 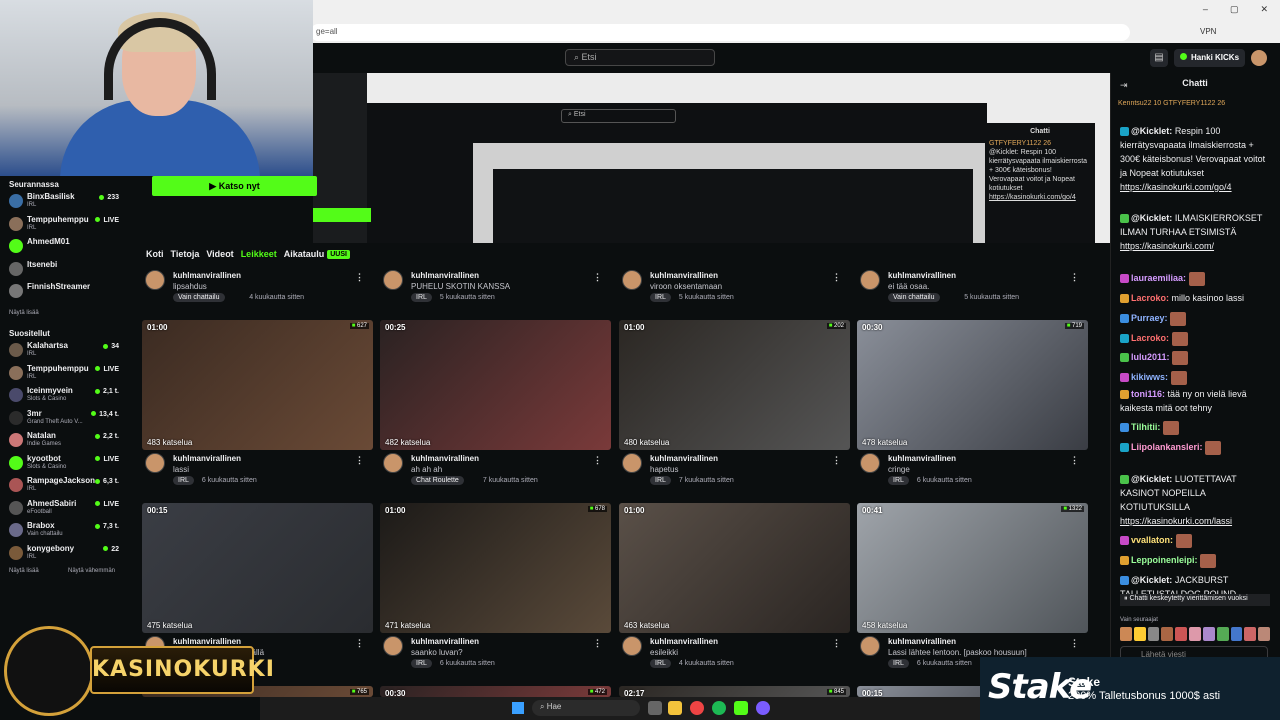 What do you see at coordinates (1167, 447) in the screenshot?
I see `chat-username: Liipolankansleri:` at bounding box center [1167, 447].